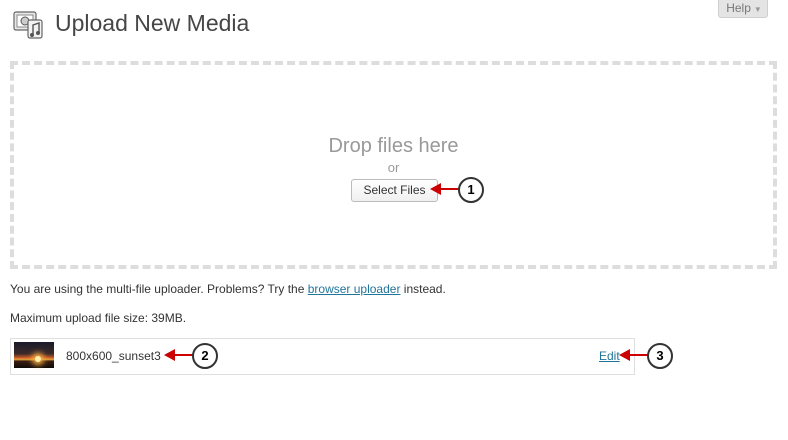 The image size is (788, 440). Describe the element at coordinates (609, 356) in the screenshot. I see `edit-media-link: Edit` at that location.